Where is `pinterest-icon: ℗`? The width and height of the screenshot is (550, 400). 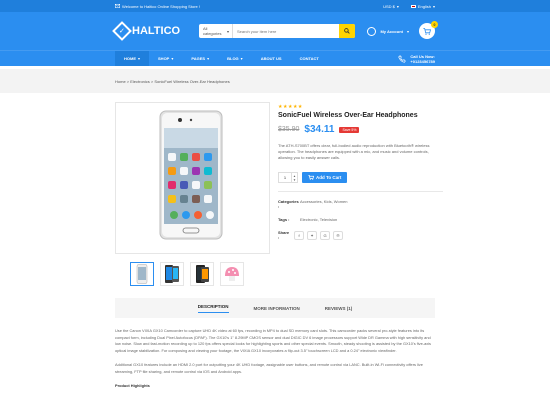
pinterest-icon: ℗ is located at coordinates (338, 235).